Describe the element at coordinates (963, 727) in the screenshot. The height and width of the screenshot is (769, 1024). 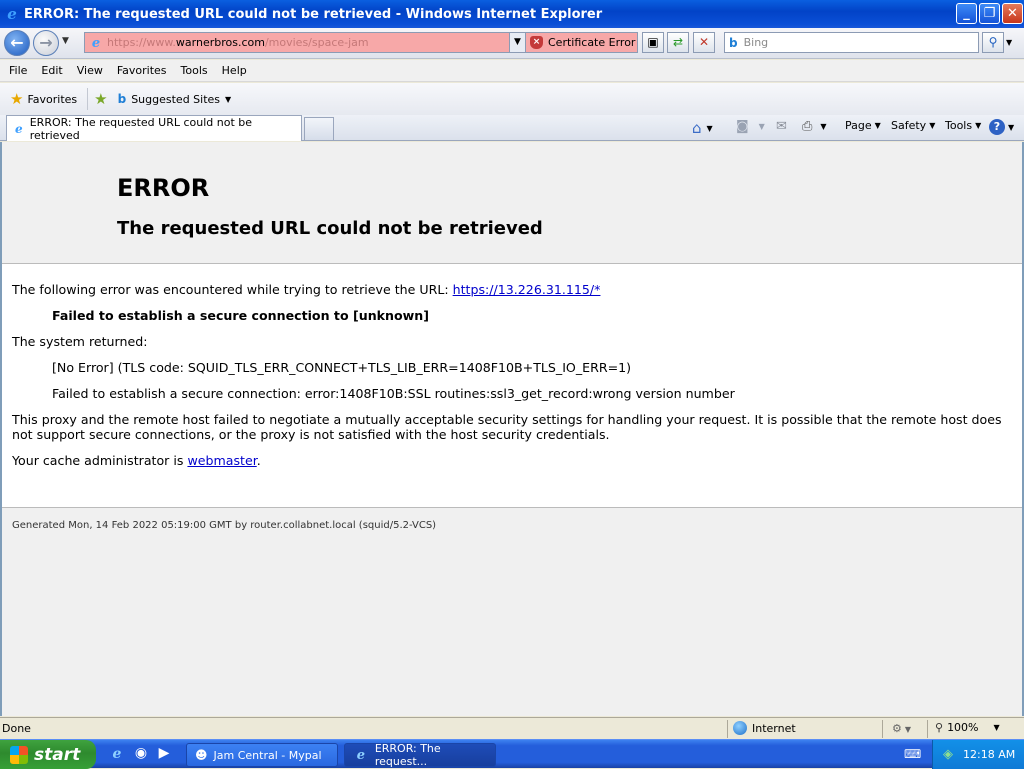
I see `zoom-level: 100%` at that location.